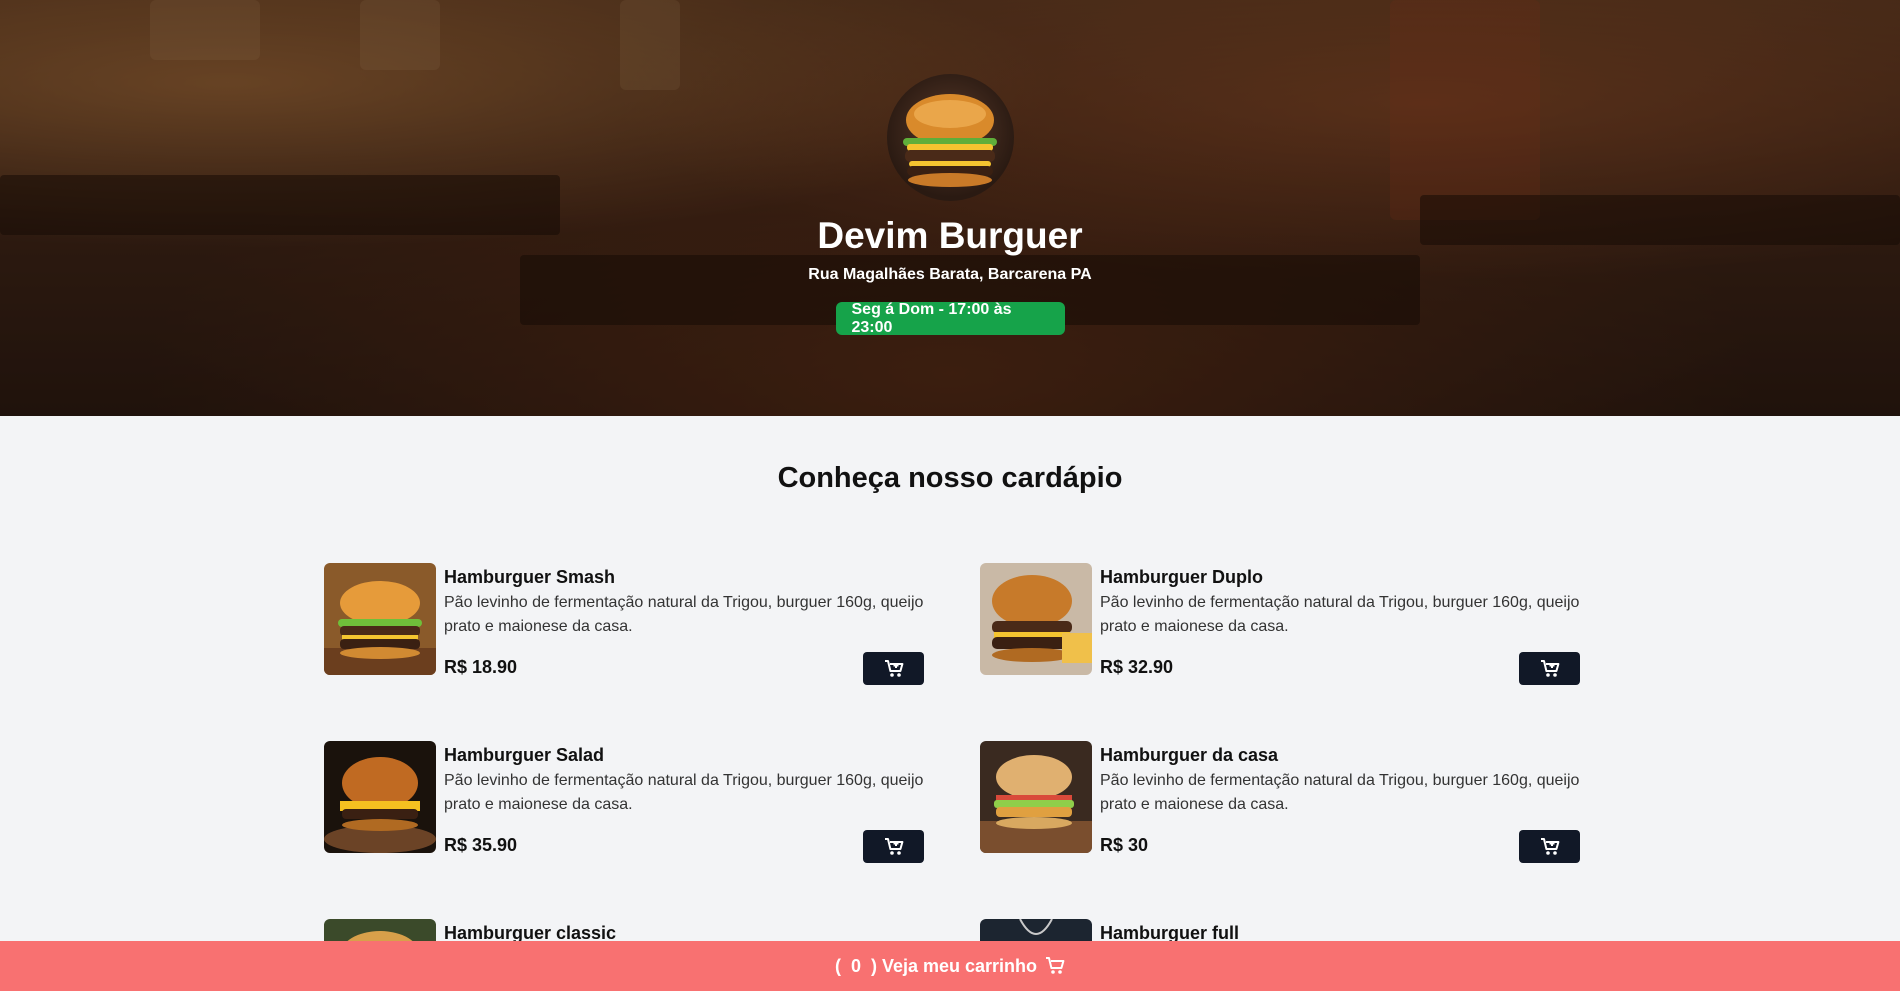  What do you see at coordinates (1137, 667) in the screenshot?
I see `item-price: R$ 32.90` at bounding box center [1137, 667].